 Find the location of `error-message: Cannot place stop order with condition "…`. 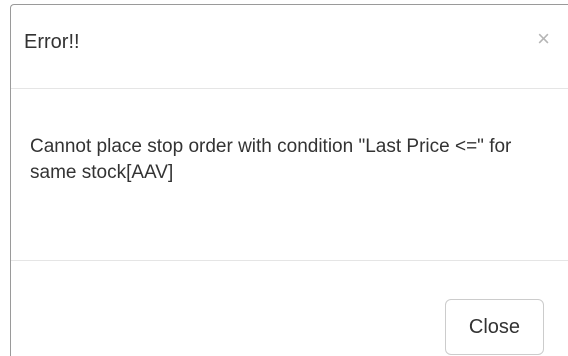

error-message: Cannot place stop order with condition "… is located at coordinates (271, 159).